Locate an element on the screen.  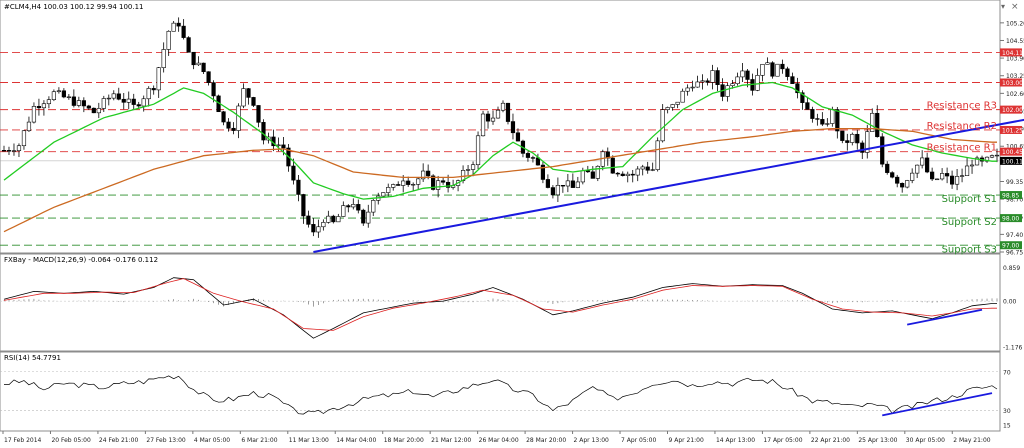
time-axis-label: 14 Mar 04:00 is located at coordinates (356, 440).